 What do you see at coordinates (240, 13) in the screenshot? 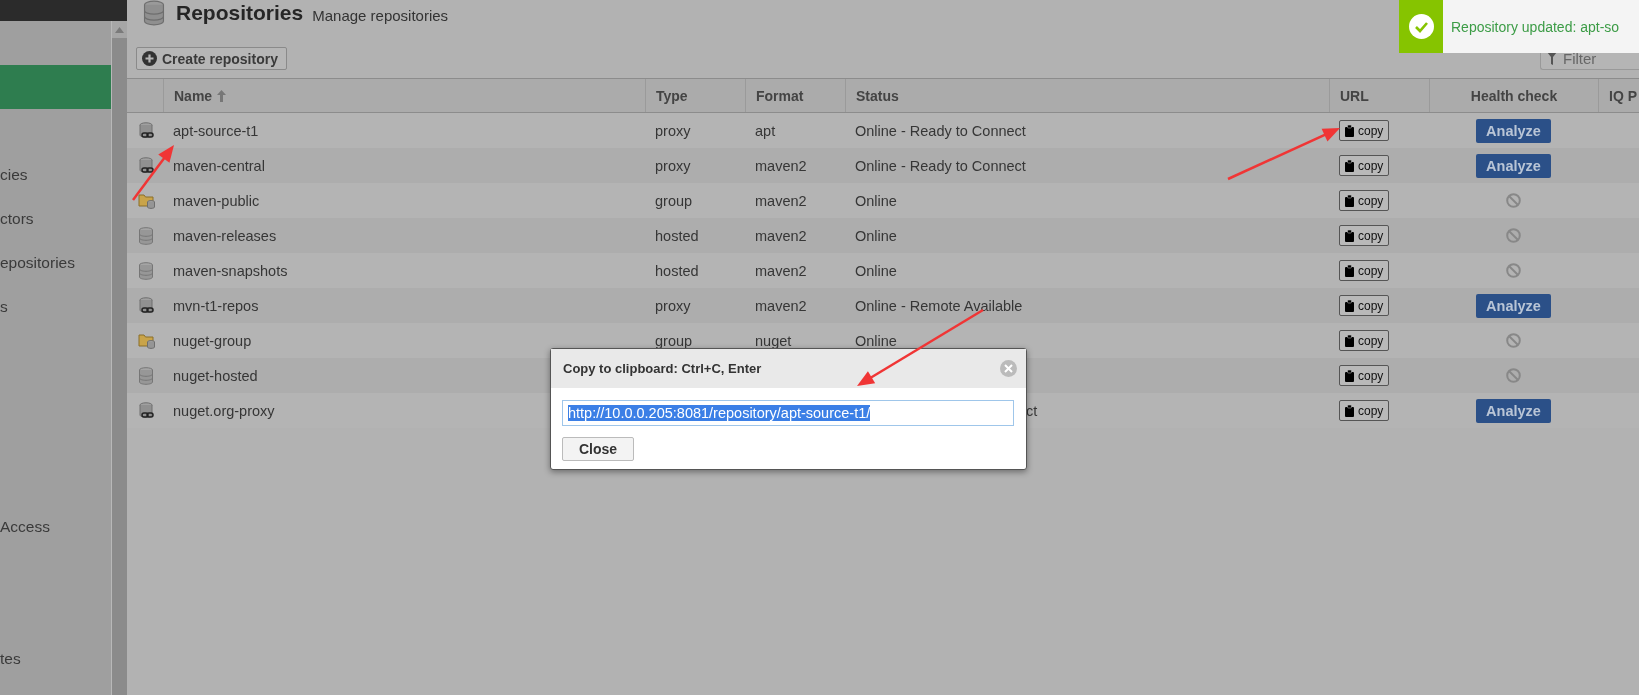
I see `page-title: Repositories` at bounding box center [240, 13].